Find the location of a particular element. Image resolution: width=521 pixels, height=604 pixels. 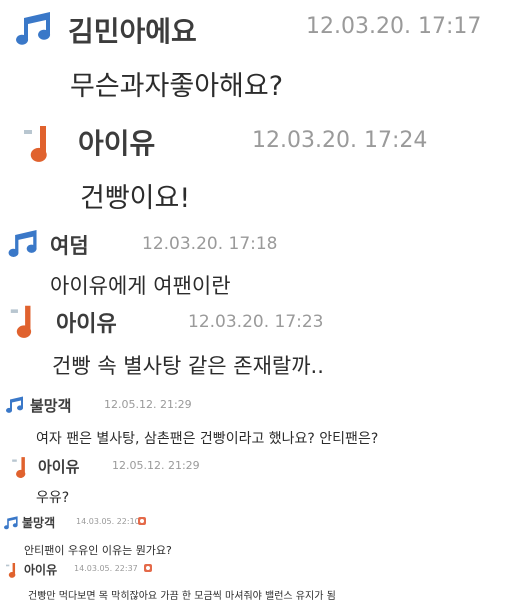

comment-date: 12.03.20. 17:17 is located at coordinates (394, 26).